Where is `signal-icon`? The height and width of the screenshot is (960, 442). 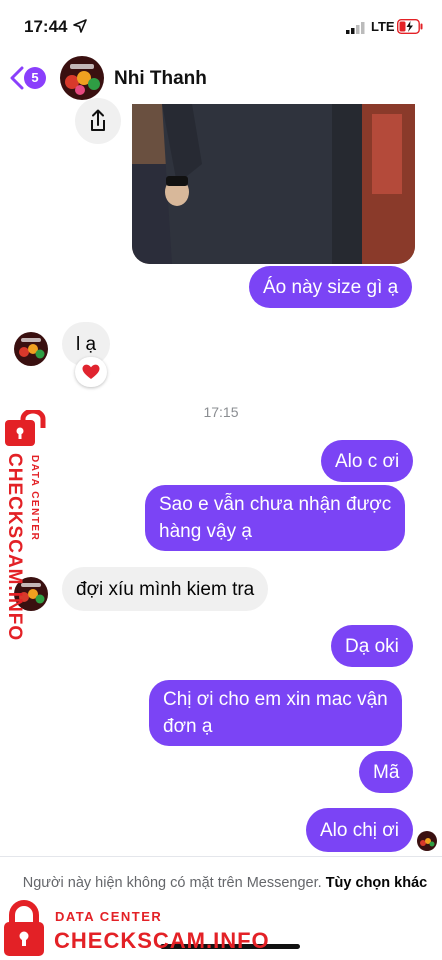 signal-icon is located at coordinates (355, 28).